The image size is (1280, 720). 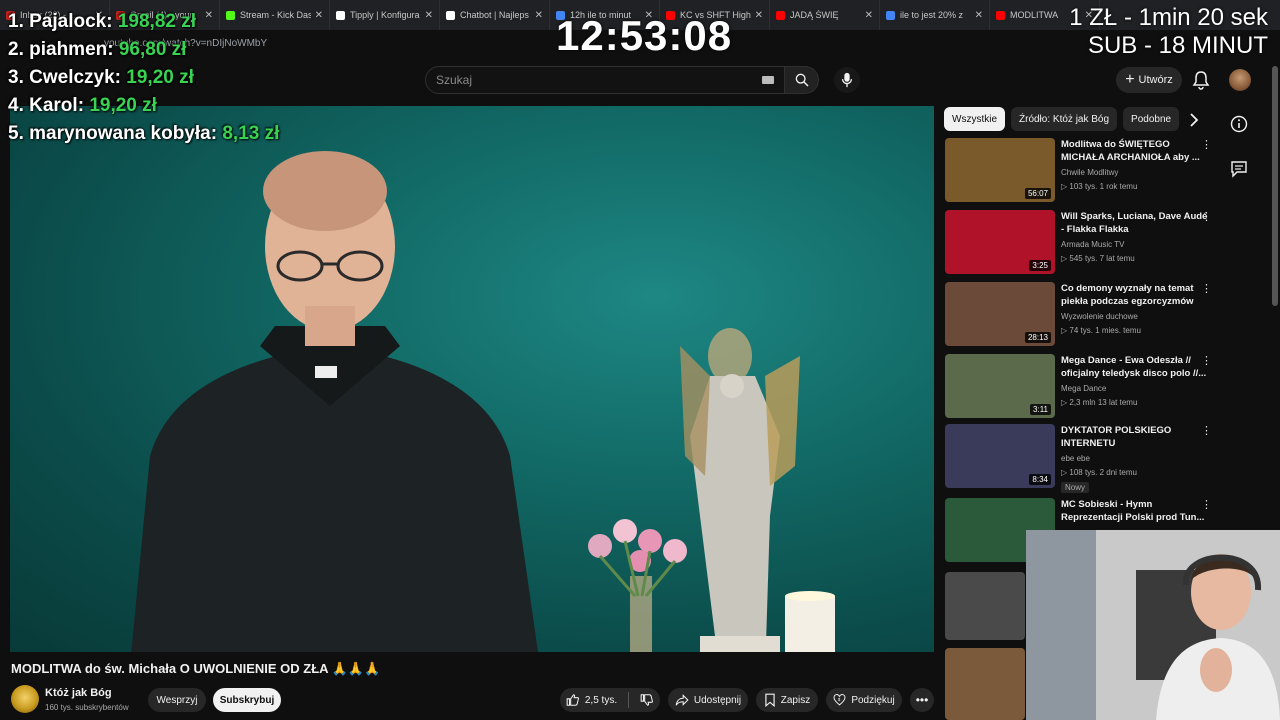 What do you see at coordinates (450, 15) in the screenshot?
I see `tab-favicon-icon` at bounding box center [450, 15].